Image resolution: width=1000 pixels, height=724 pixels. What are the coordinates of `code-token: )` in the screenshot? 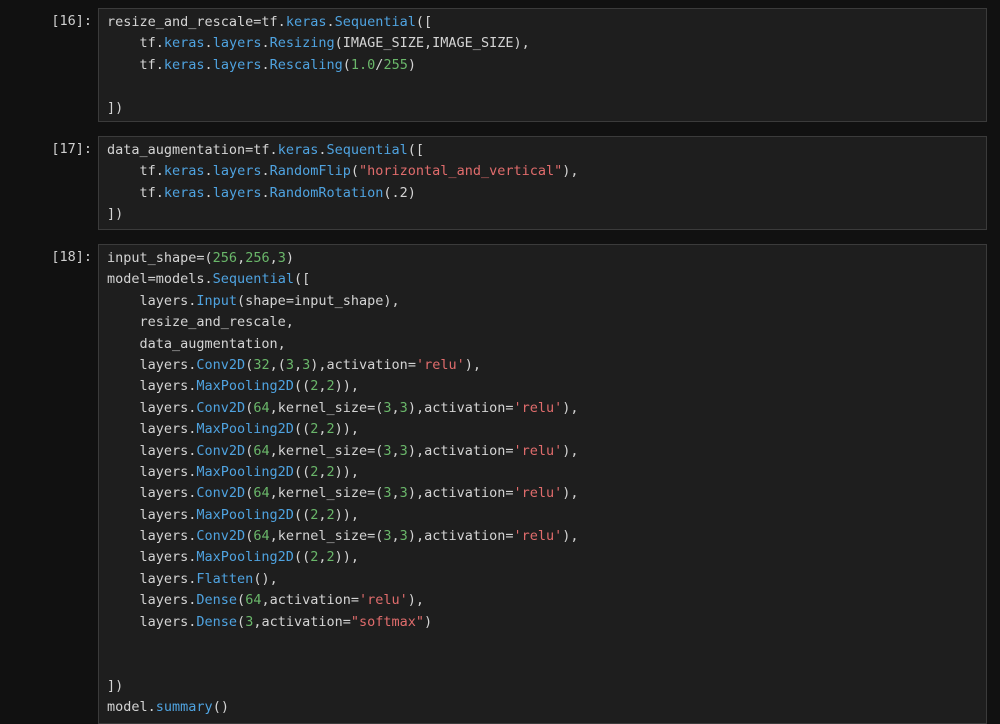 It's located at (290, 258).